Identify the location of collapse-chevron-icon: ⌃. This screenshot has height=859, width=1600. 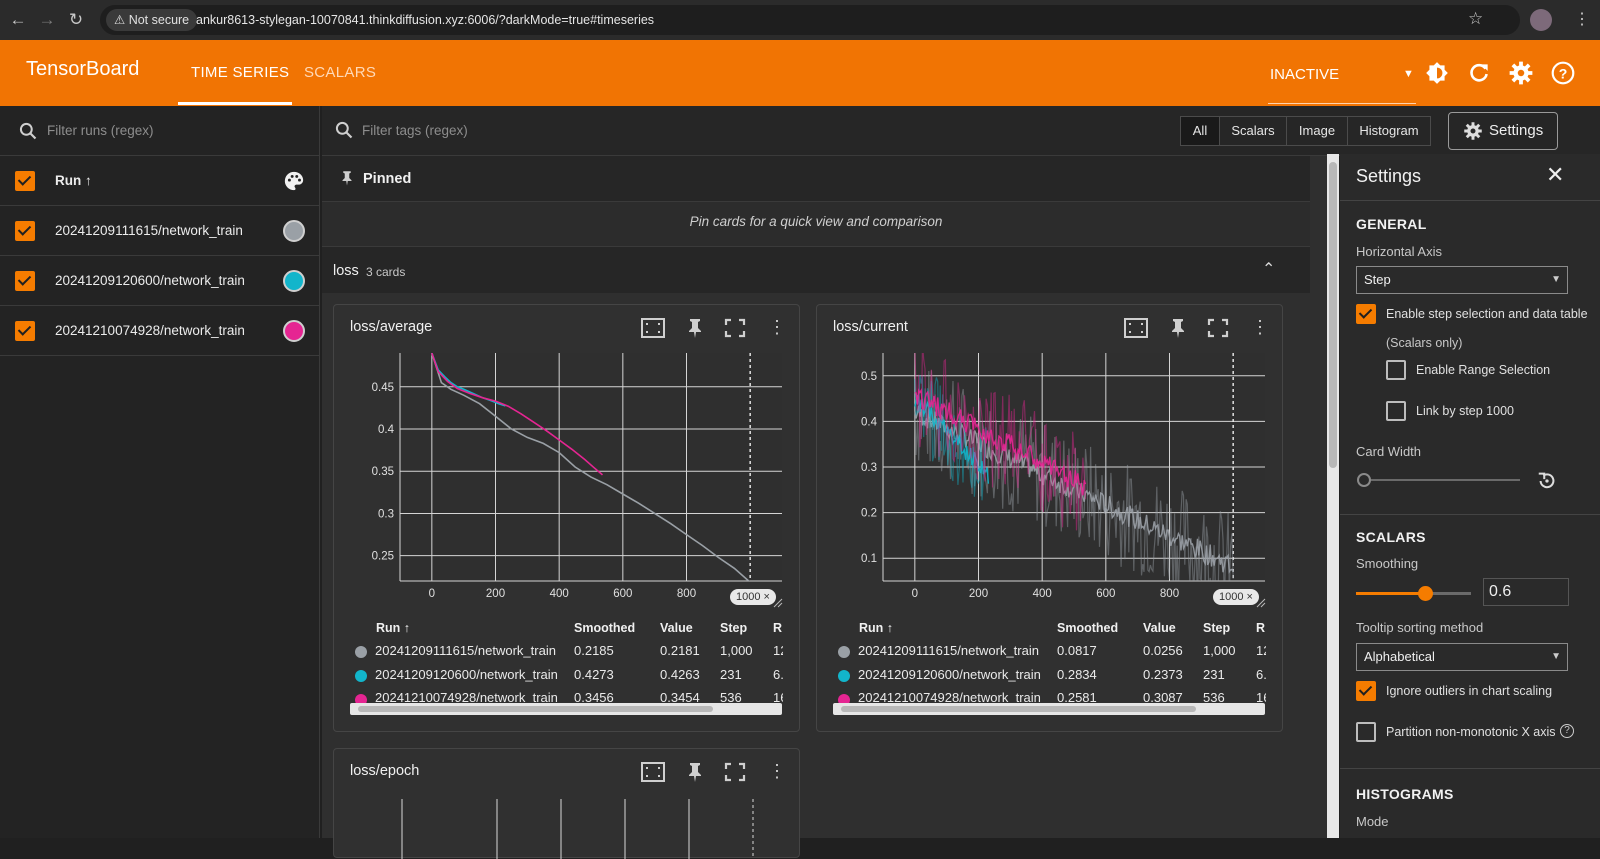
(1268, 269).